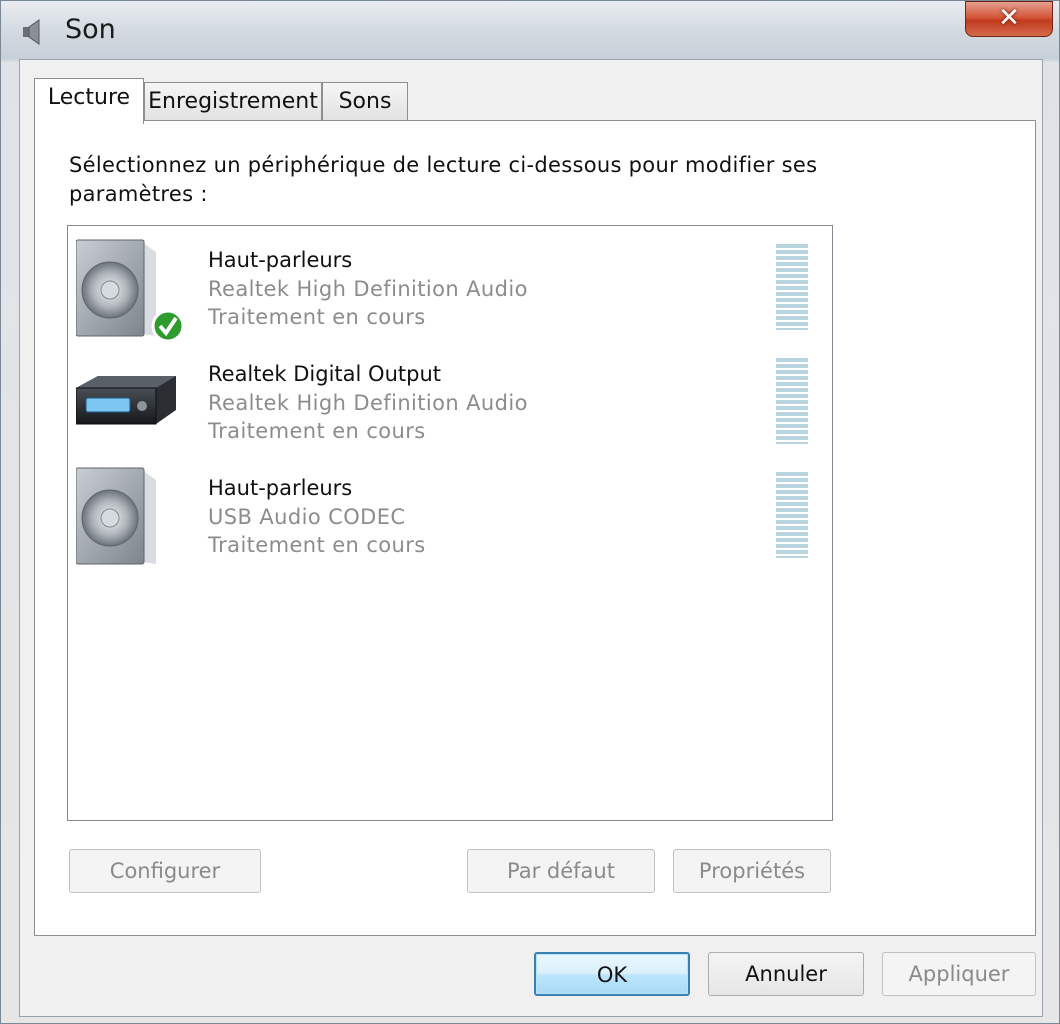 The height and width of the screenshot is (1024, 1060). Describe the element at coordinates (959, 974) in the screenshot. I see `apply-button: Appliquer` at that location.